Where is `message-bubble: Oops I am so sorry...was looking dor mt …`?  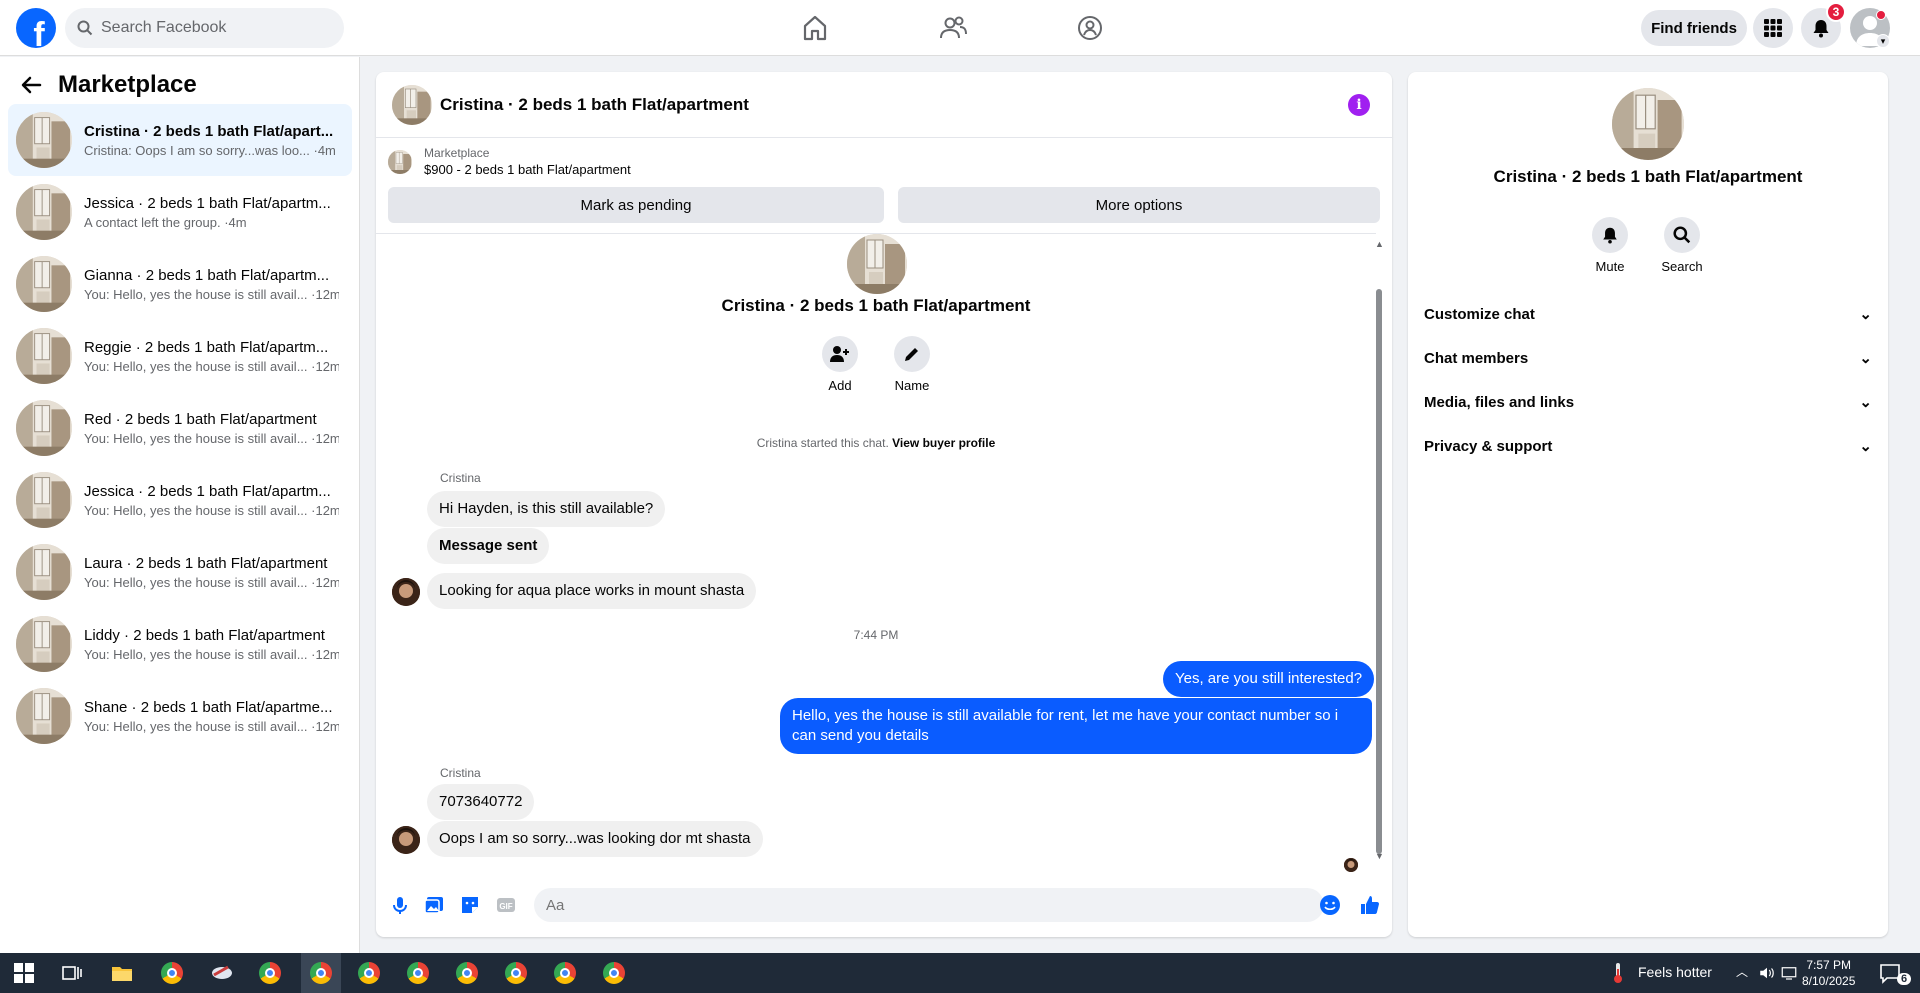
message-bubble: Oops I am so sorry...was looking dor mt … is located at coordinates (595, 839).